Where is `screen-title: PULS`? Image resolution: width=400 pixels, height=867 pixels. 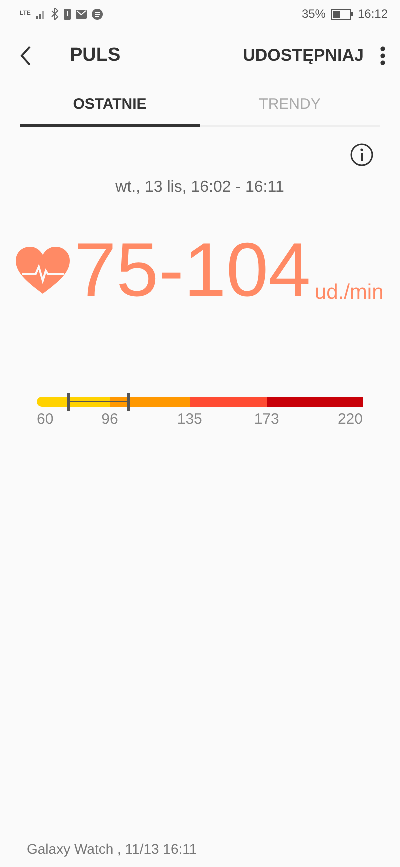
screen-title: PULS is located at coordinates (96, 56).